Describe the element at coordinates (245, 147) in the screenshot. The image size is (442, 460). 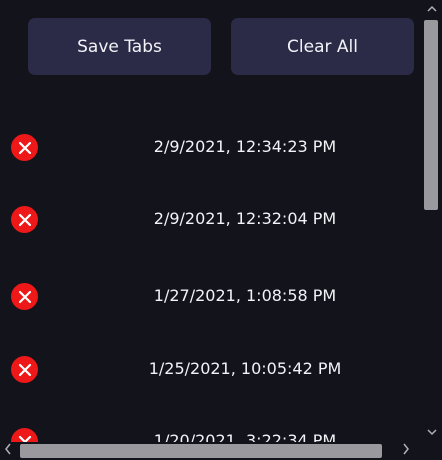
I see `session-timestamp: 2/9/2021, 12:34:23 PM` at that location.